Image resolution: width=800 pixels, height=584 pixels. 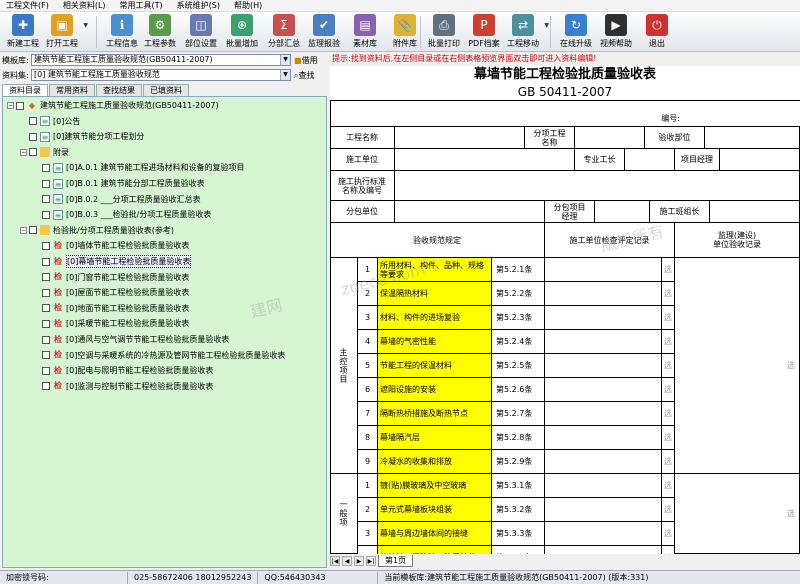 I want to click on toolbar-button-13: ↻ 在线升级, so click(x=576, y=32).